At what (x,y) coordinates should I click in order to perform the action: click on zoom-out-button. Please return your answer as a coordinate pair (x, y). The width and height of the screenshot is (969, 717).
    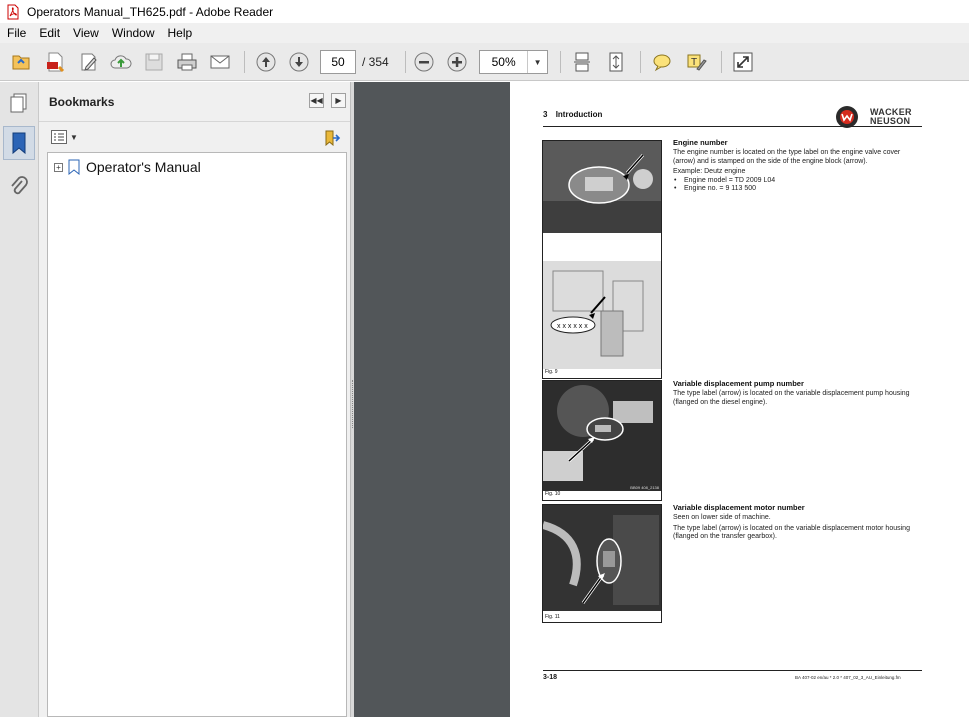
    Looking at the image, I should click on (424, 62).